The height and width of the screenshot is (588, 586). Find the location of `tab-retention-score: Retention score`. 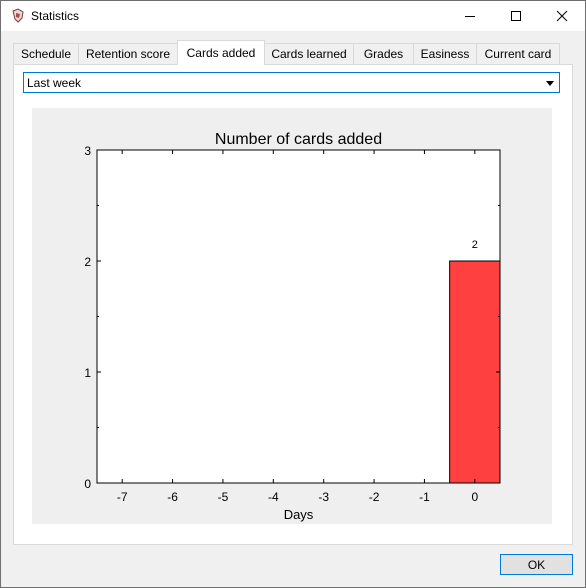

tab-retention-score: Retention score is located at coordinates (128, 53).